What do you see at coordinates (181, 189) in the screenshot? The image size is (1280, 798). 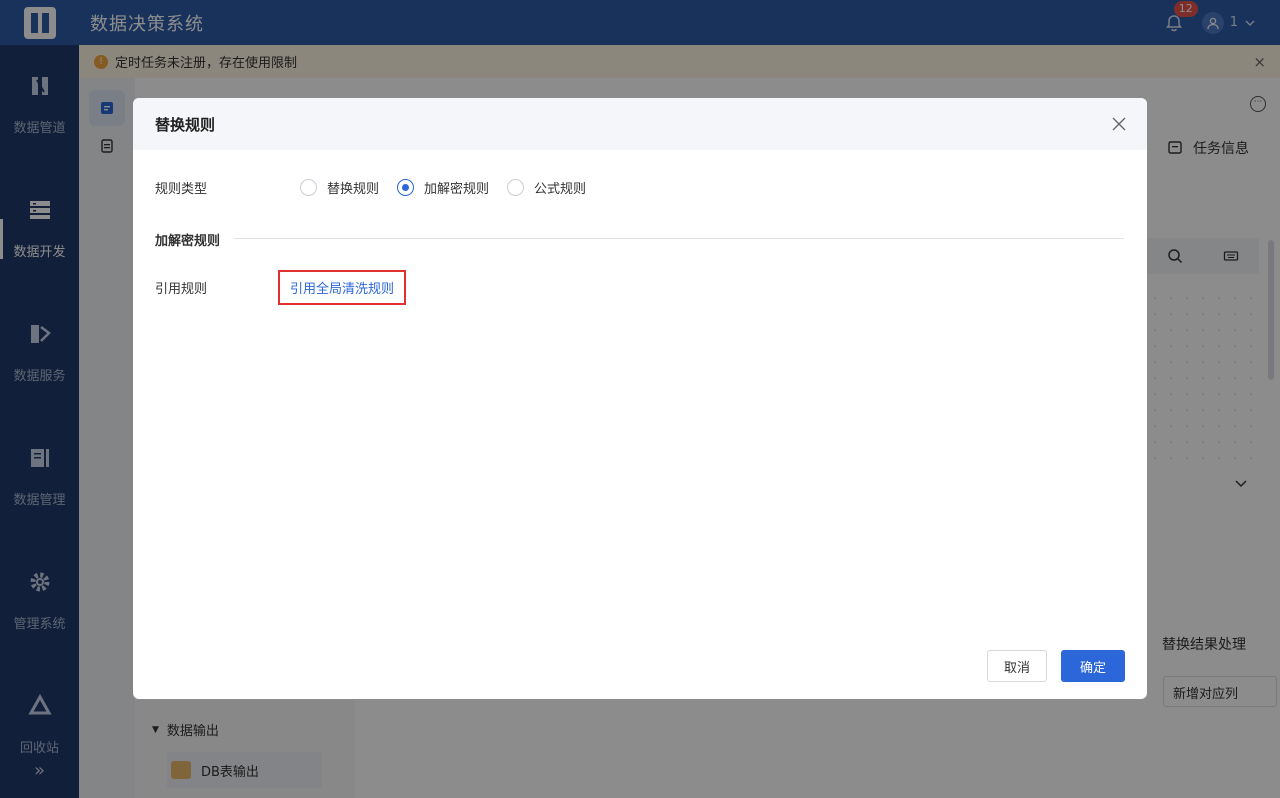 I see `rule-type-label: 规则类型` at bounding box center [181, 189].